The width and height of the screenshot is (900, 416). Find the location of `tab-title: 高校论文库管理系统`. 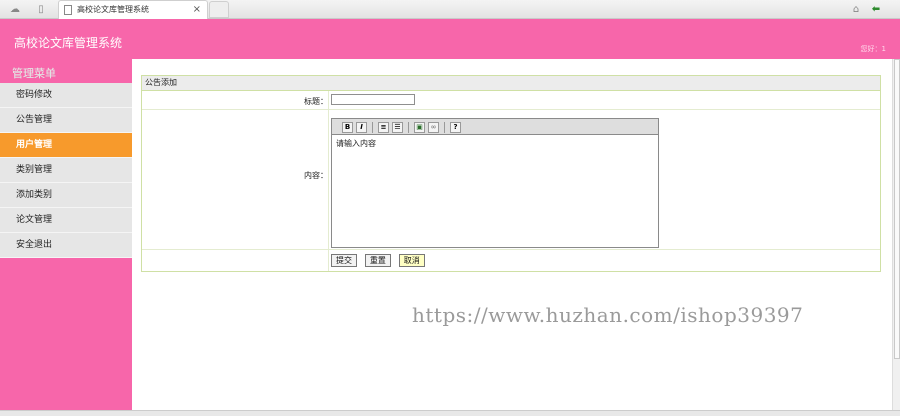

tab-title: 高校论文库管理系统 is located at coordinates (113, 9).